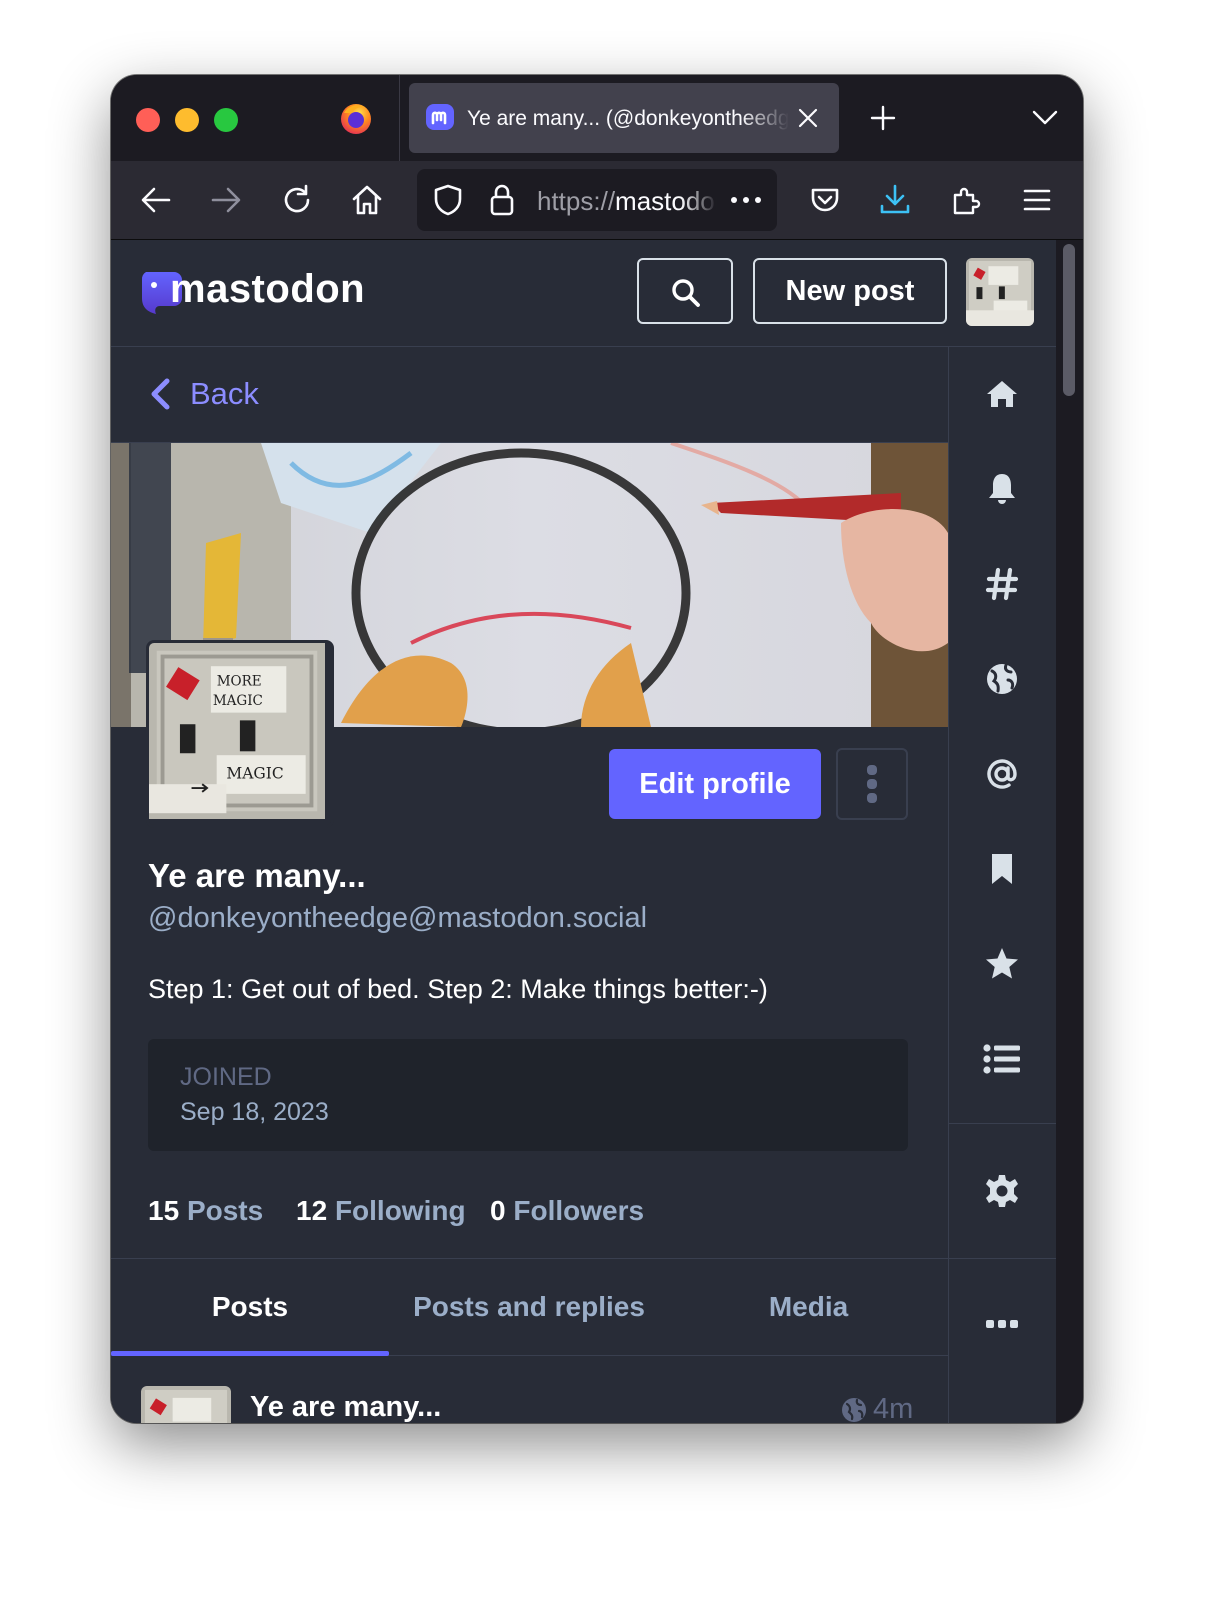 The height and width of the screenshot is (1606, 1222). What do you see at coordinates (224, 393) in the screenshot?
I see `back-label: Back` at bounding box center [224, 393].